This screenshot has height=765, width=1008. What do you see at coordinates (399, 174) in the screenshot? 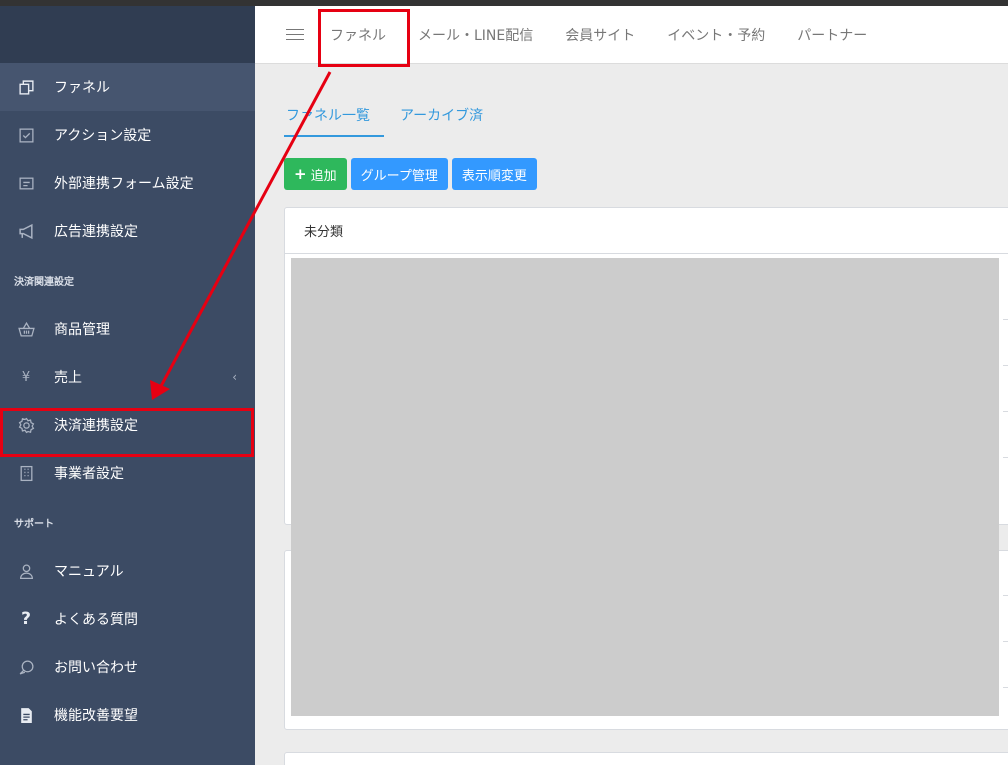
I see `group-manage-button: グループ管理` at bounding box center [399, 174].